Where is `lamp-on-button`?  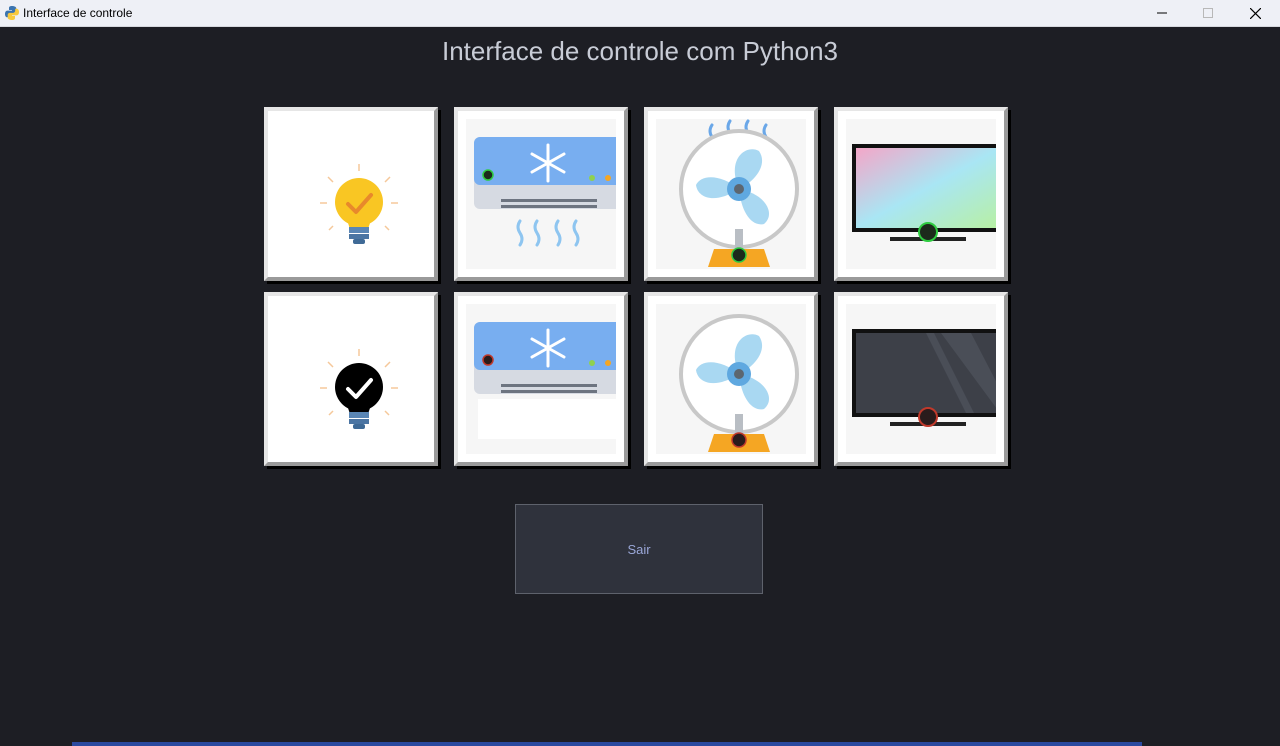
lamp-on-button is located at coordinates (351, 194).